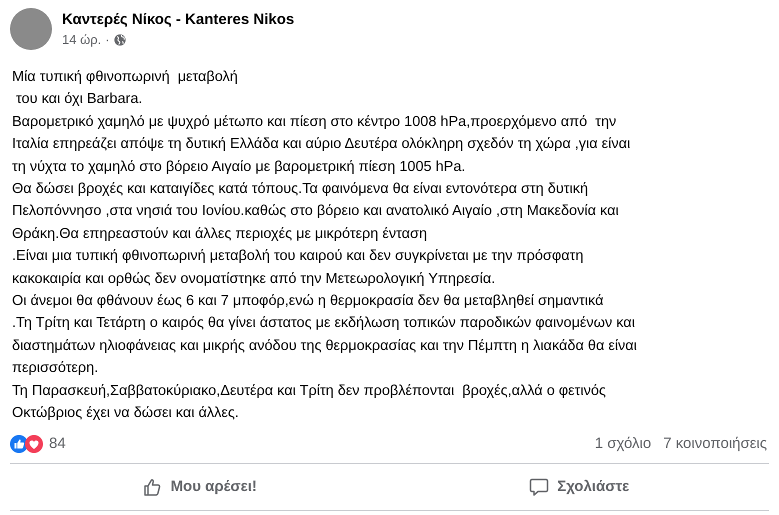 Image resolution: width=779 pixels, height=515 pixels. What do you see at coordinates (56, 368) in the screenshot?
I see `post-text-line: περισσότερη.` at bounding box center [56, 368].